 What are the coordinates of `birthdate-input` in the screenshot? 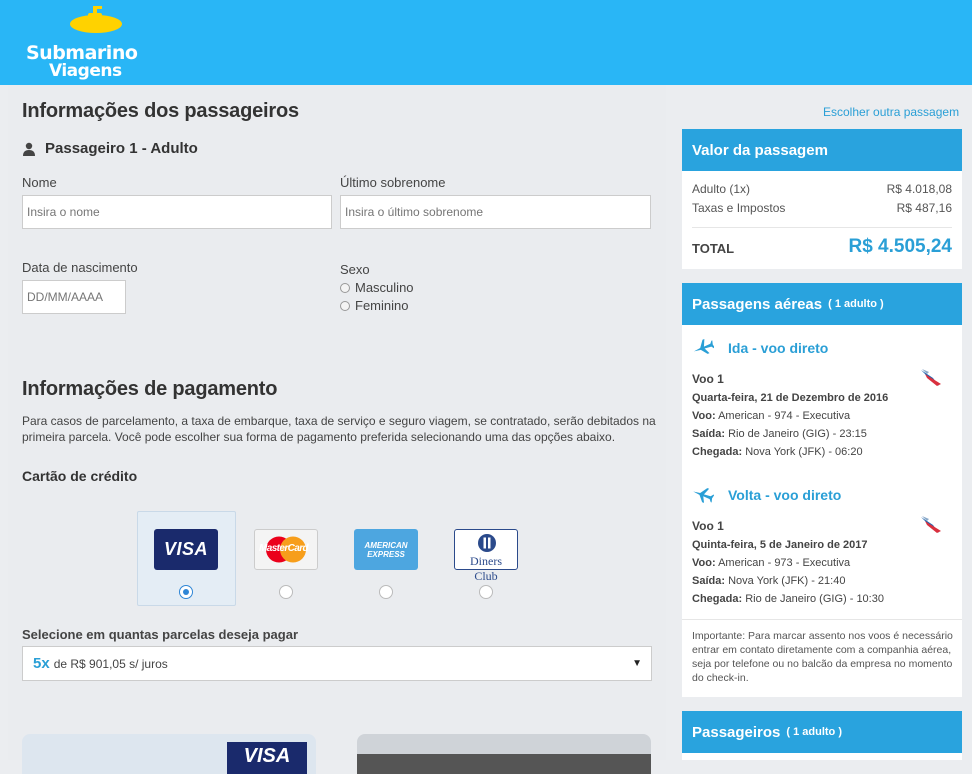 It's located at (74, 297).